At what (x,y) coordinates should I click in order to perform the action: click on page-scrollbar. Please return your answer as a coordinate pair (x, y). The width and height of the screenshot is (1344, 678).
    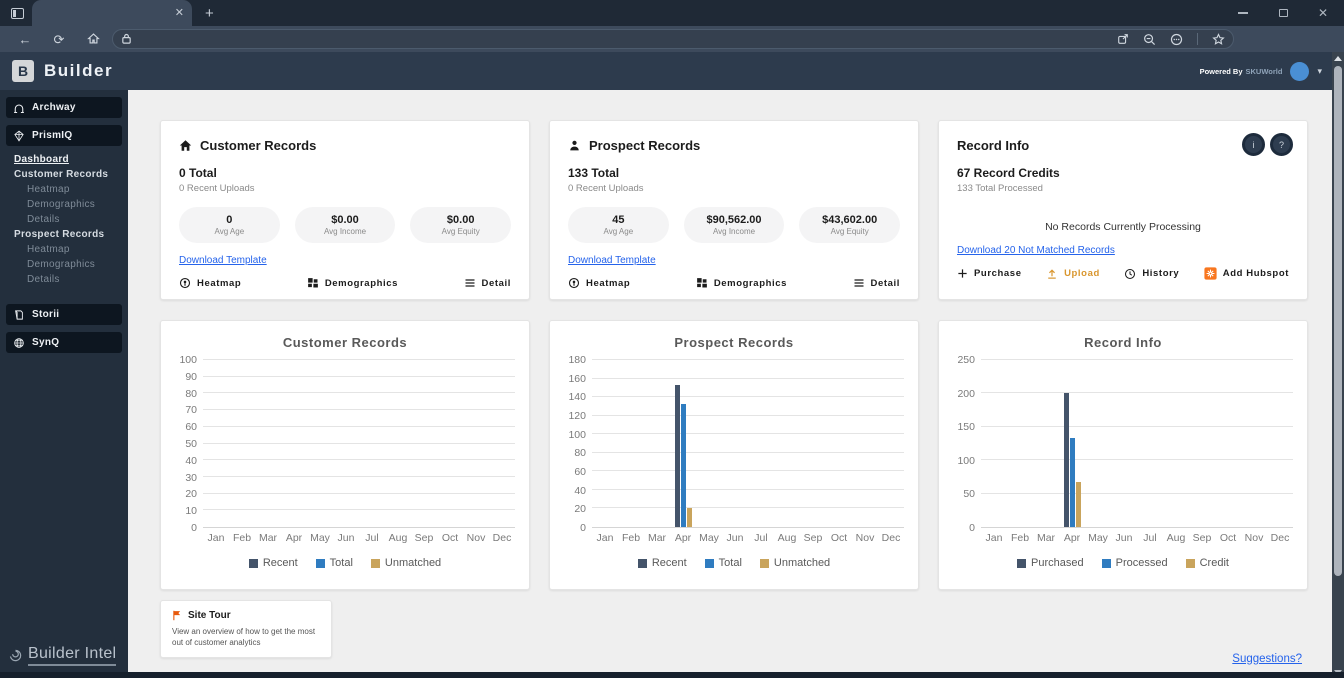
    Looking at the image, I should click on (1338, 365).